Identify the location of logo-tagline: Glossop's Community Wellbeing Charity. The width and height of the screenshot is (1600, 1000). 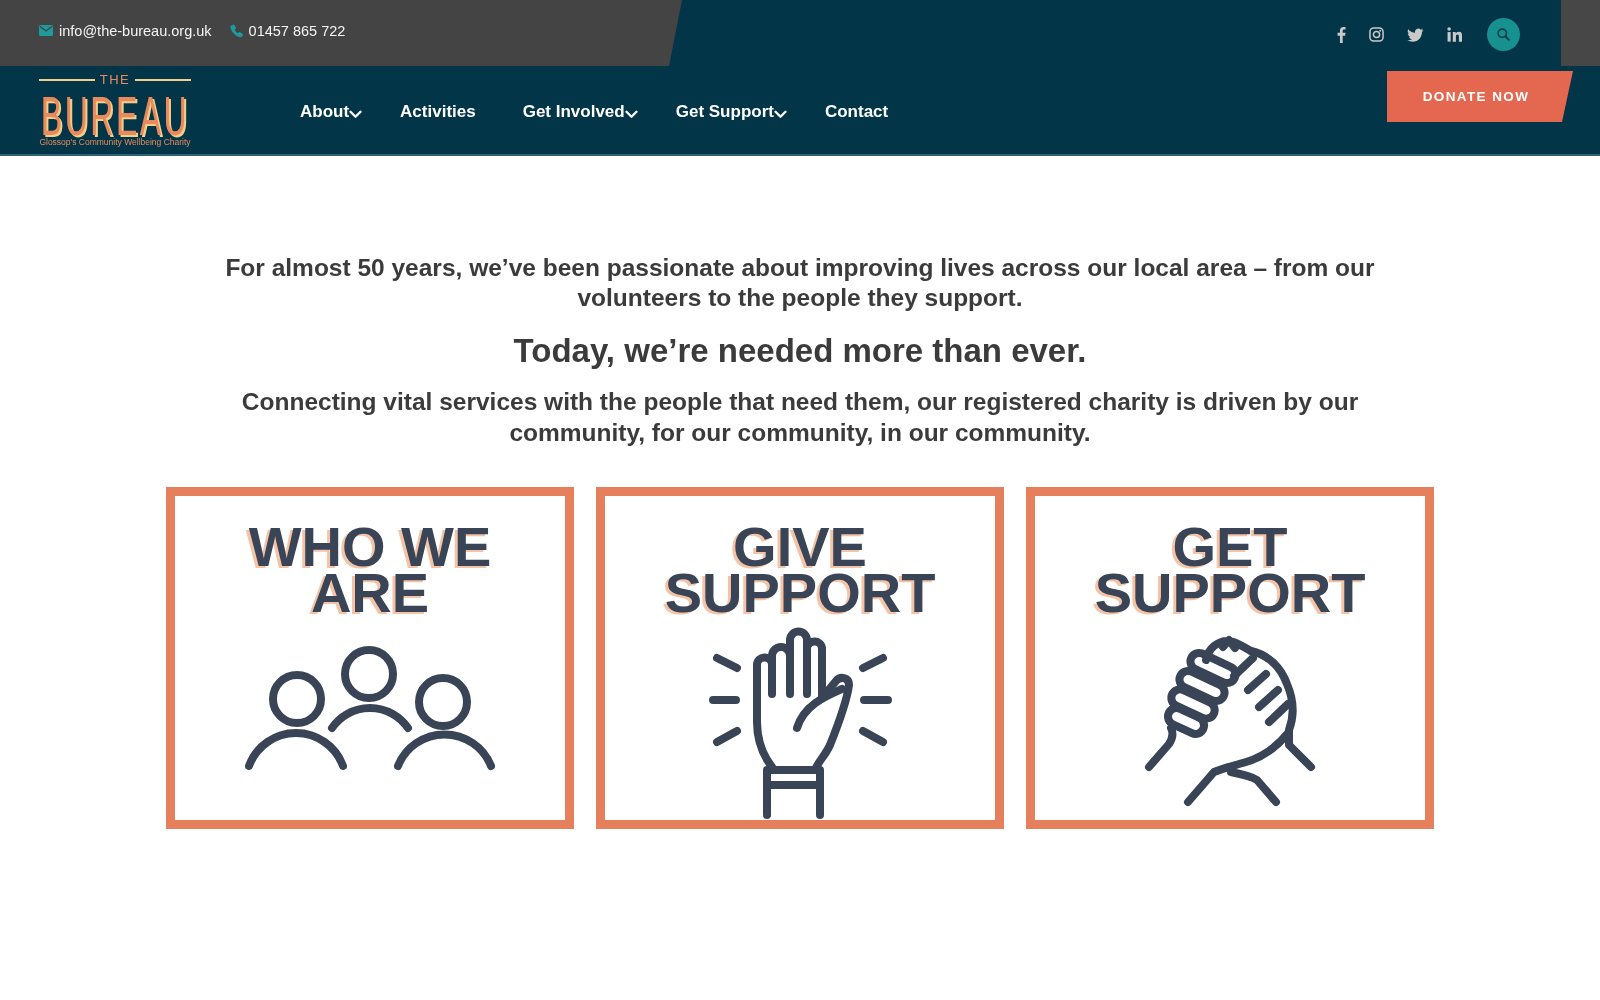
(115, 142).